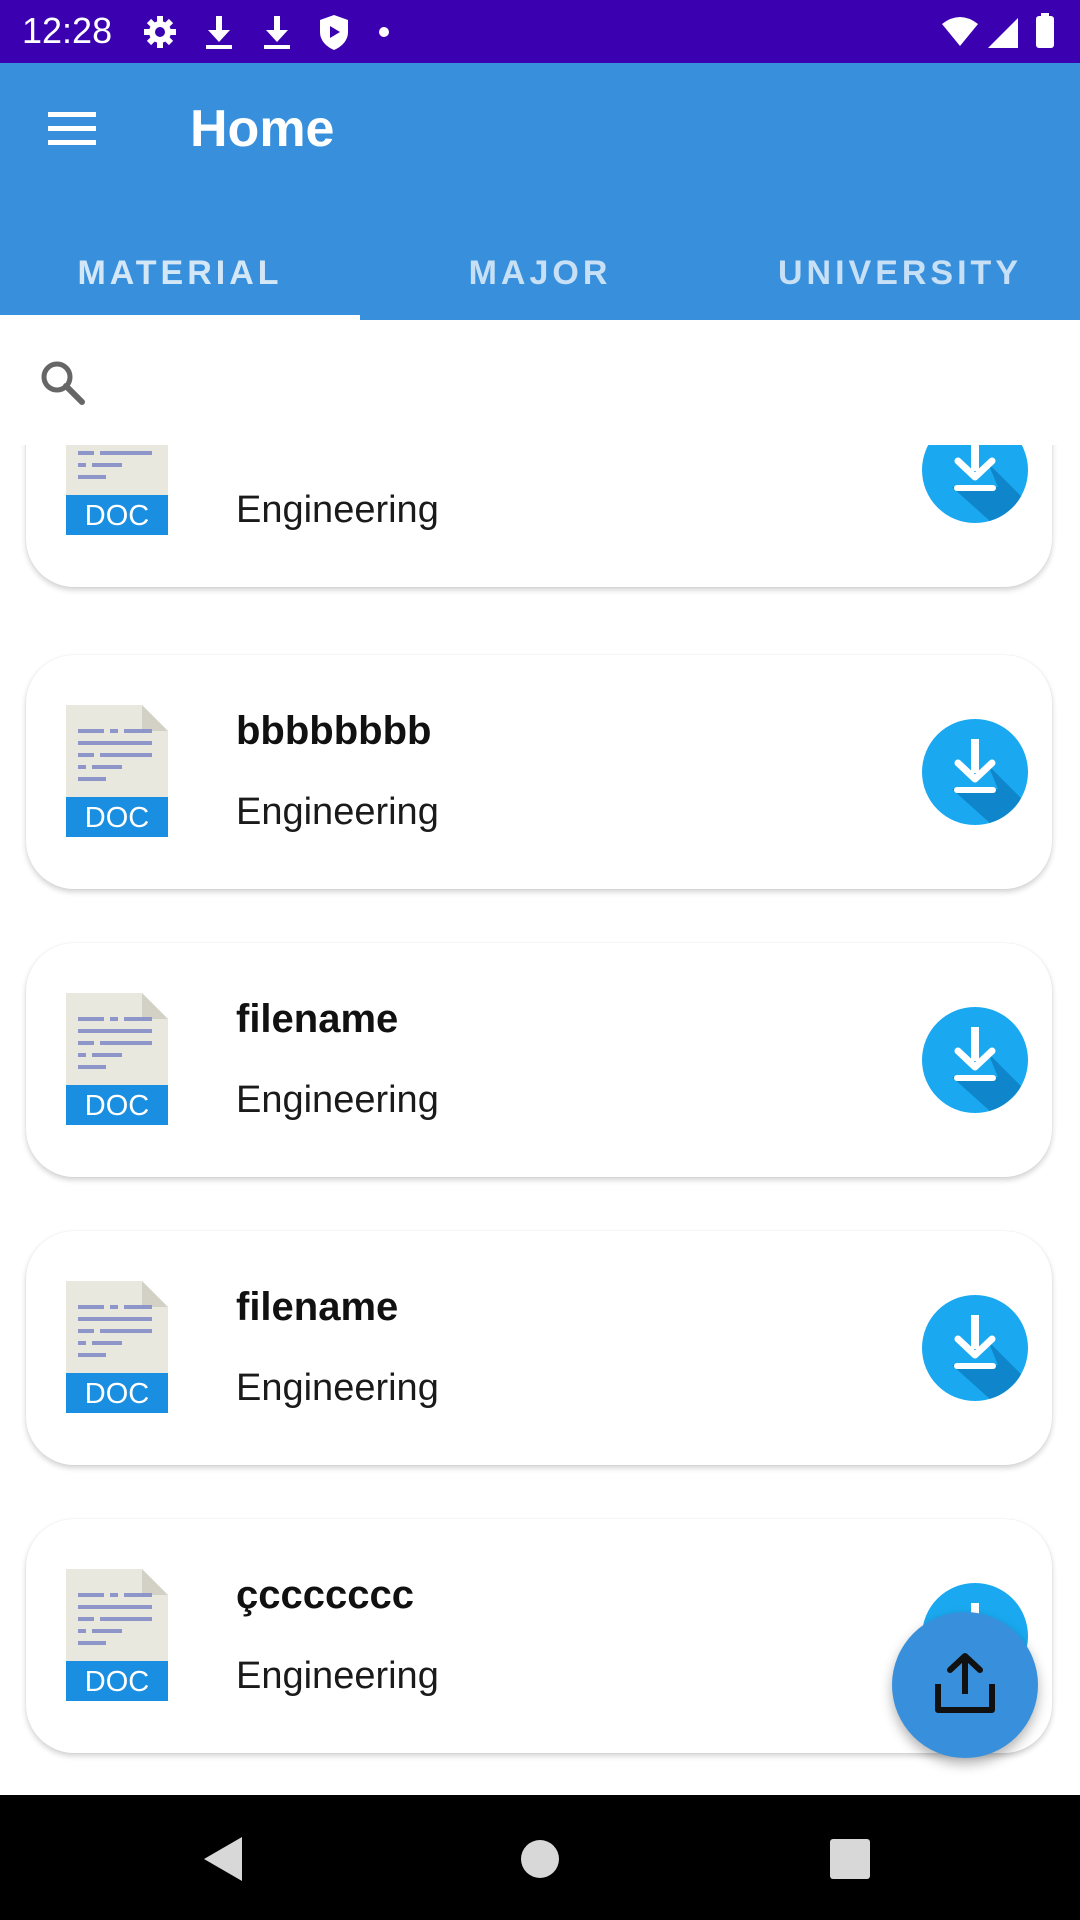 The width and height of the screenshot is (1080, 1920). I want to click on file-card: DOC çccccccc Engineering, so click(539, 1636).